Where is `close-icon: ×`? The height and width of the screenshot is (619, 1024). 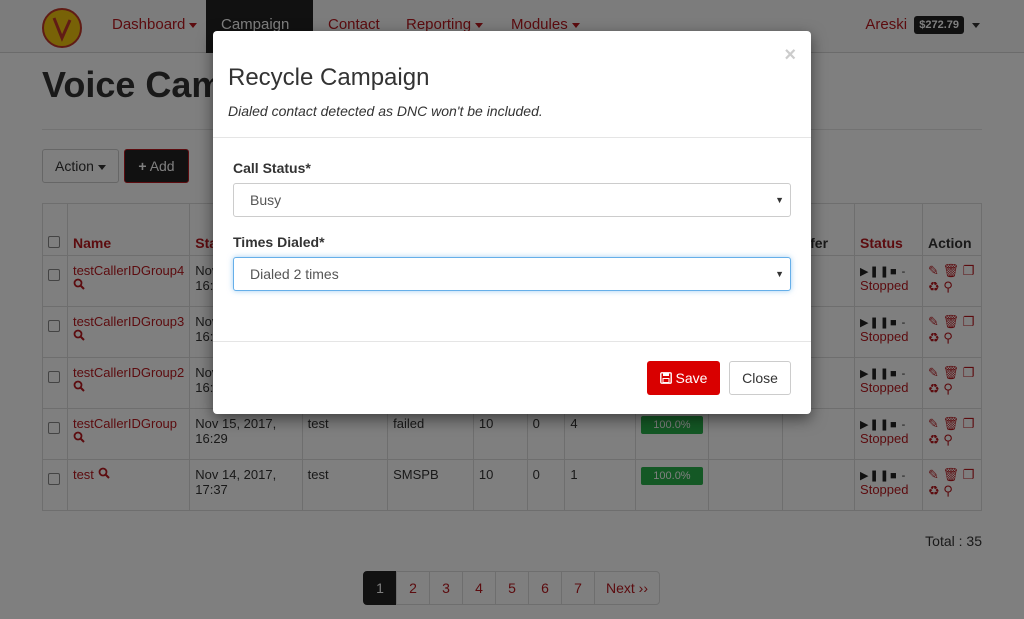 close-icon: × is located at coordinates (790, 55).